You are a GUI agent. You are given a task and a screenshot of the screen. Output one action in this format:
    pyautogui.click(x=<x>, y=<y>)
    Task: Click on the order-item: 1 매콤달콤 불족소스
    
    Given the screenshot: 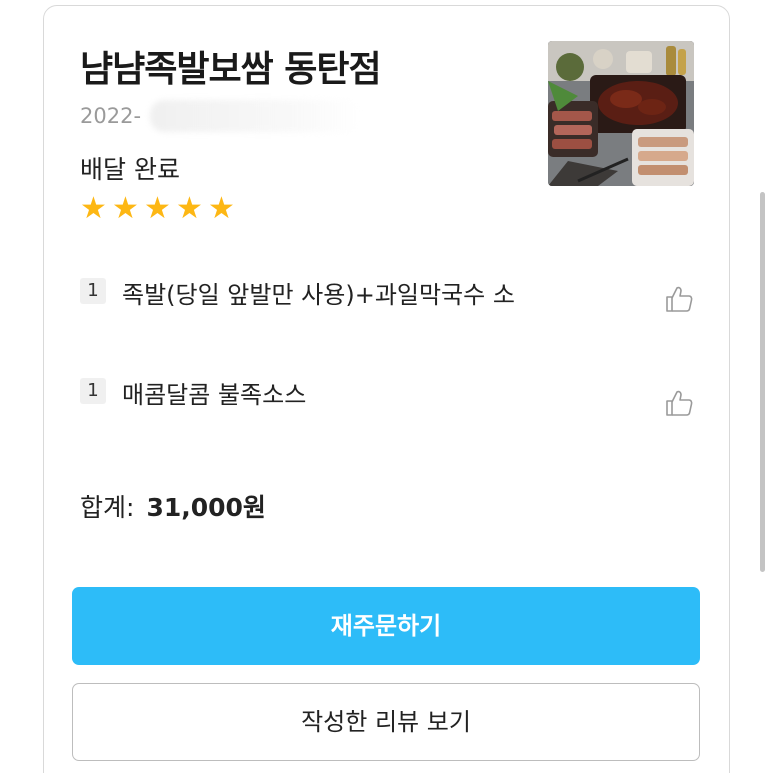 What is the action you would take?
    pyautogui.click(x=370, y=395)
    